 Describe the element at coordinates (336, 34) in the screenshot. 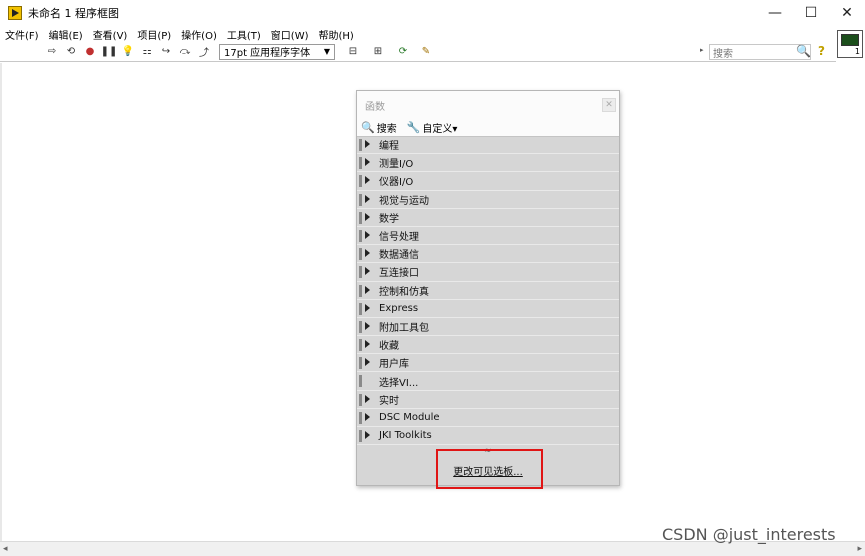

I see `menu-help: 帮助(H)` at that location.